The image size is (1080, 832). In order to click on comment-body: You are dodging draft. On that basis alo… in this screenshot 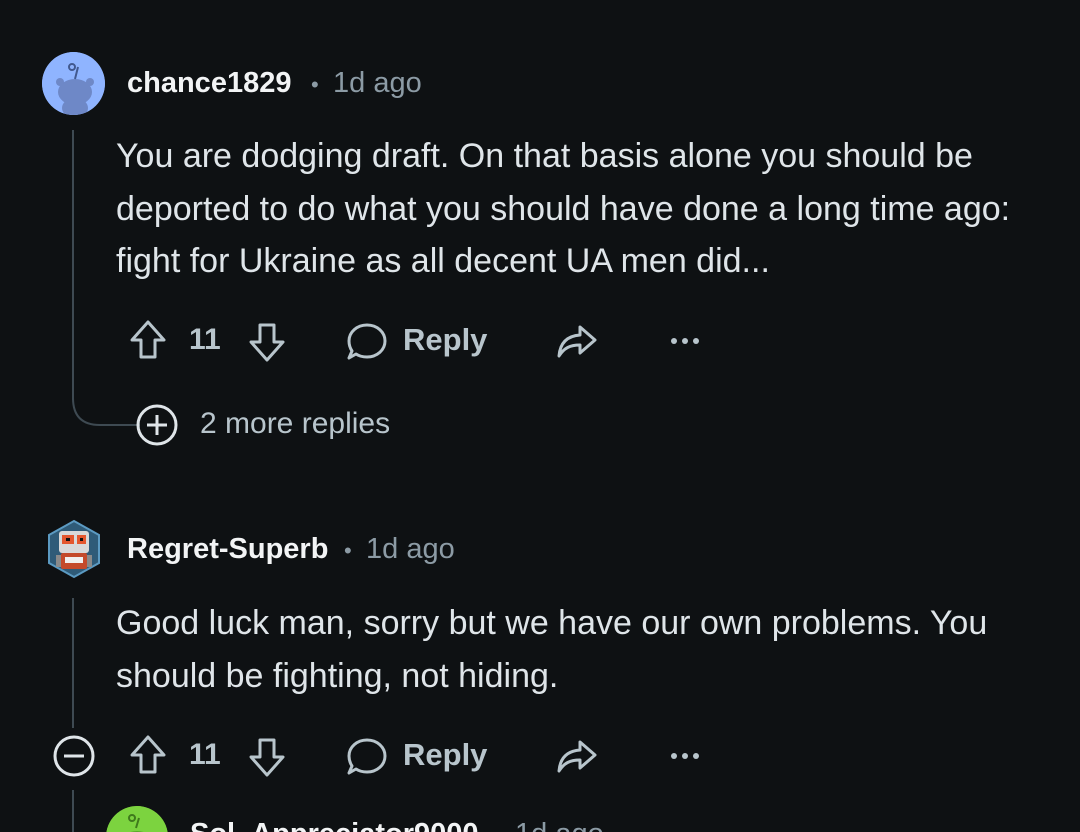, I will do `click(563, 208)`.